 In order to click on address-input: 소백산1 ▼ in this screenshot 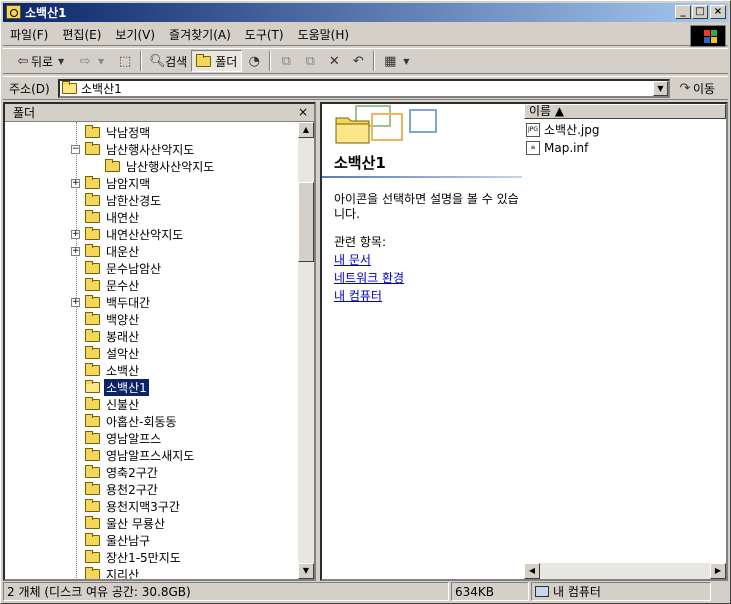, I will do `click(364, 88)`.